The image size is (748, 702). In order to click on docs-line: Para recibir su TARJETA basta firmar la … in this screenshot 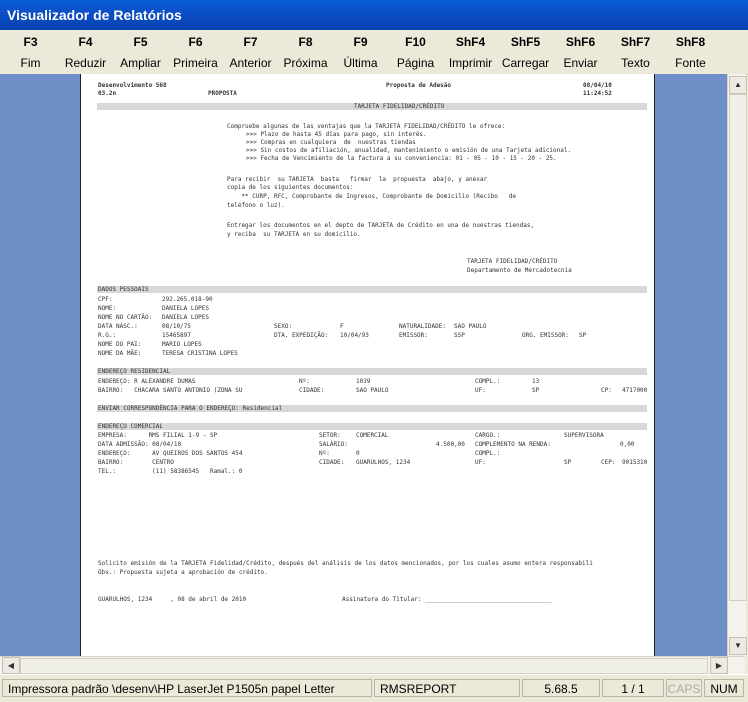, I will do `click(357, 179)`.